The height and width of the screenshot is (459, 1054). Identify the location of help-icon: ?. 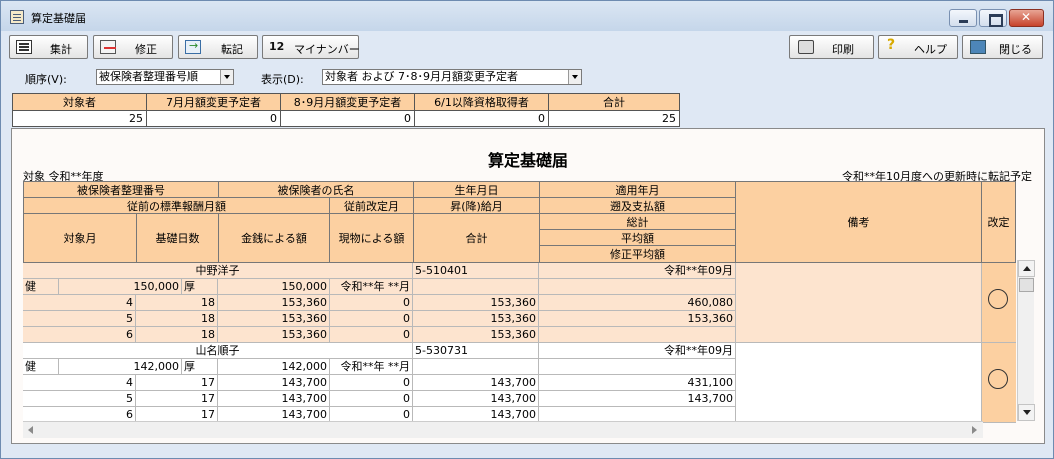
(891, 45).